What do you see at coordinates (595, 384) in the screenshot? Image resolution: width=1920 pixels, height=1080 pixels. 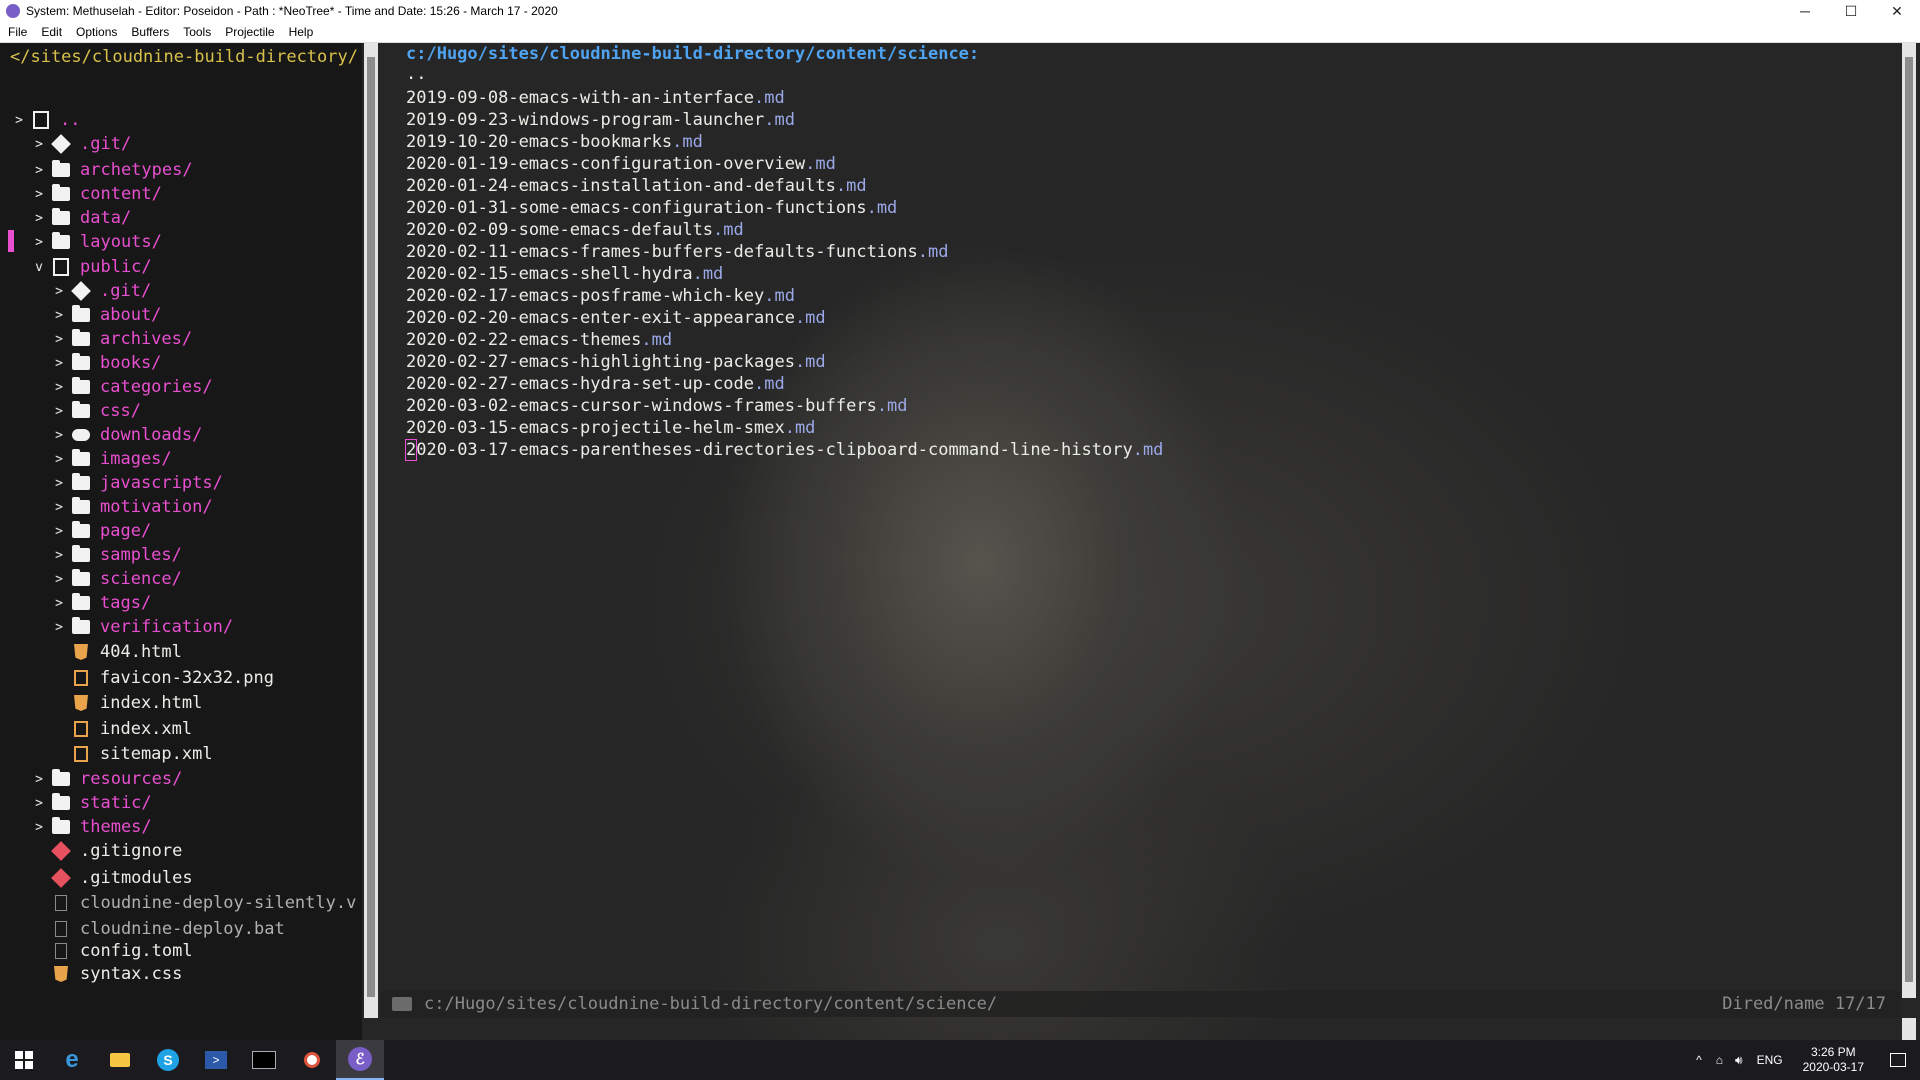 I see `dired-file-entry: 2020-02-27-emacs-hydra-set-up-code.md` at bounding box center [595, 384].